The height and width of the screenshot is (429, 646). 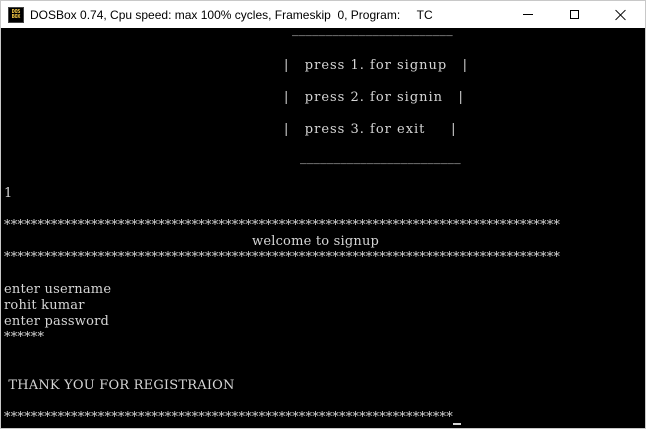 I want to click on menu-option-signin: | press 2. for signin |, so click(x=374, y=97).